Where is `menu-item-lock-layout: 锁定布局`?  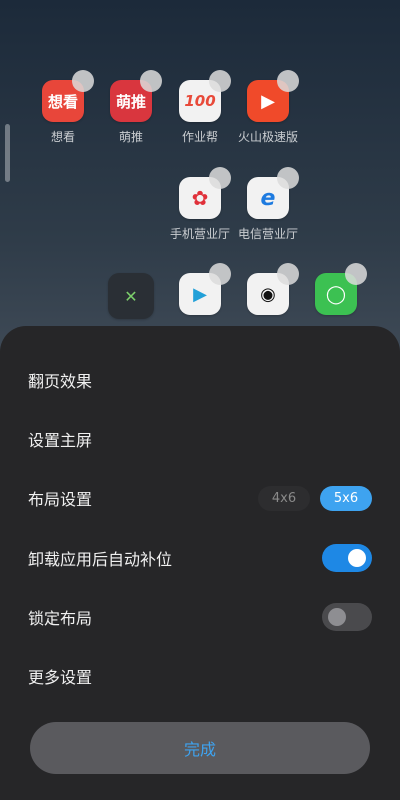
menu-item-lock-layout: 锁定布局 is located at coordinates (200, 617).